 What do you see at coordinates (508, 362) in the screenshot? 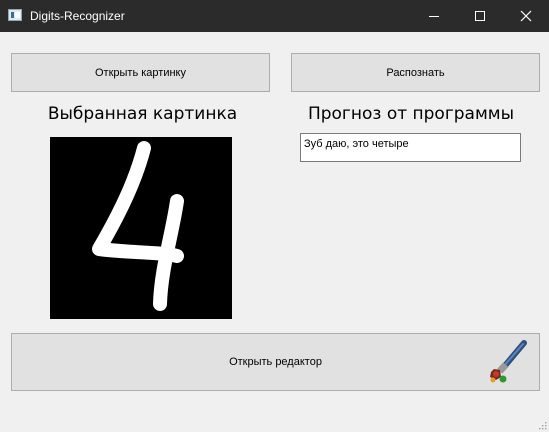
I see `paintbrush-icon` at bounding box center [508, 362].